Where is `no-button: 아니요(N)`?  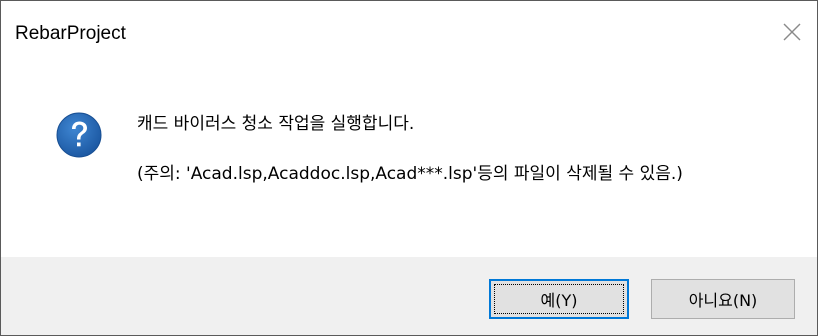
no-button: 아니요(N) is located at coordinates (723, 299).